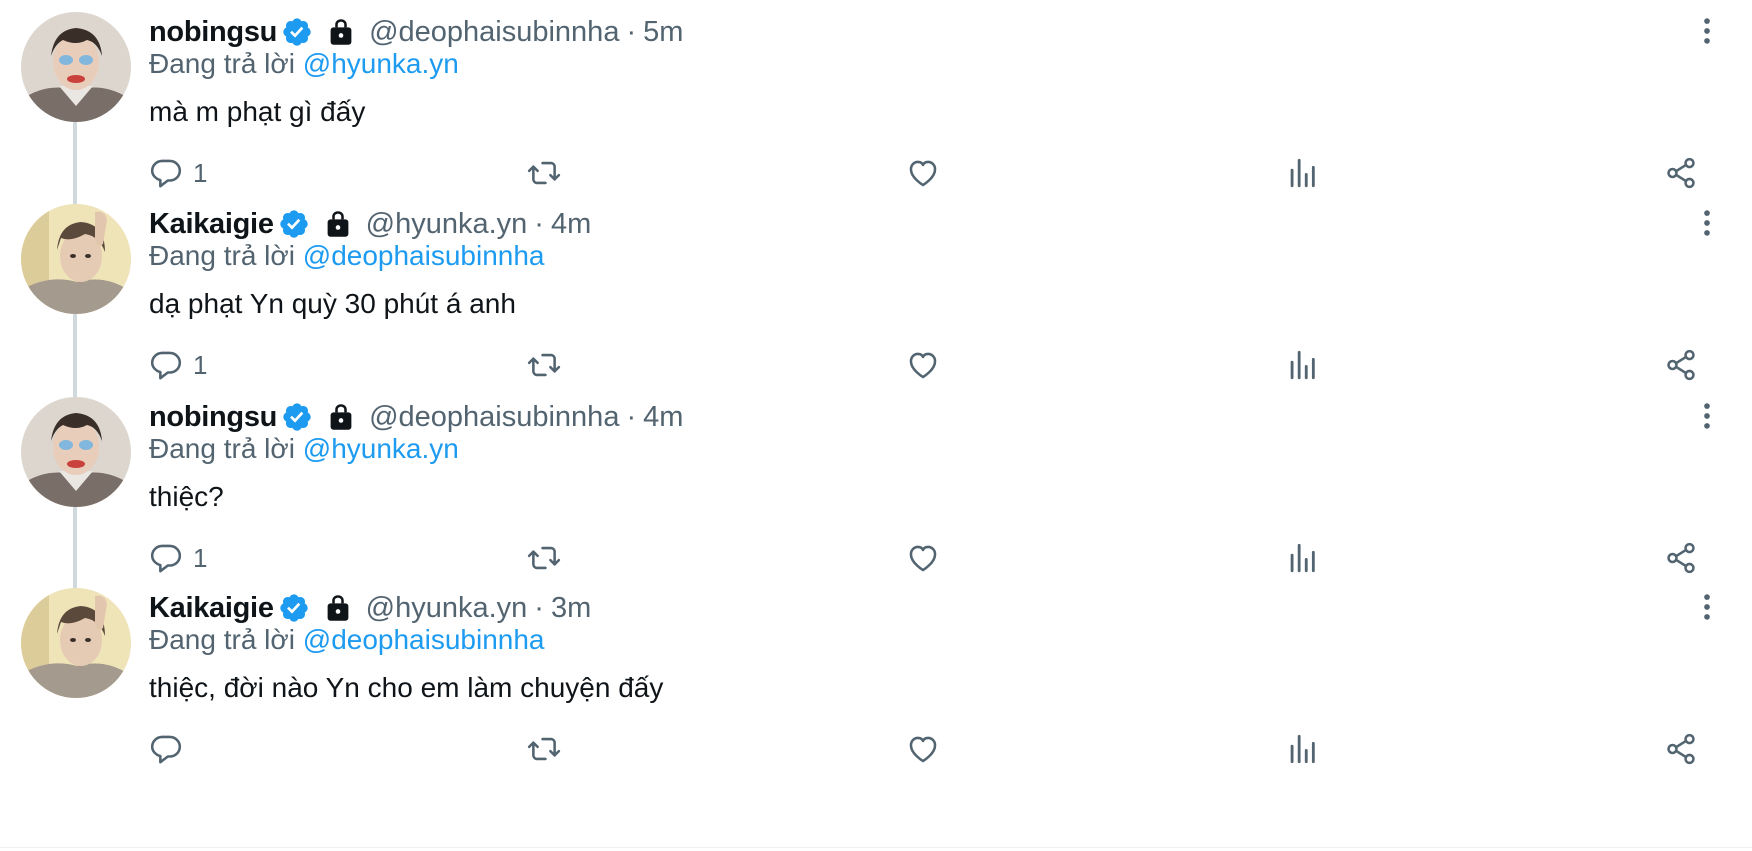  Describe the element at coordinates (257, 111) in the screenshot. I see `tweet-text: mà m phạt gì đấy` at that location.